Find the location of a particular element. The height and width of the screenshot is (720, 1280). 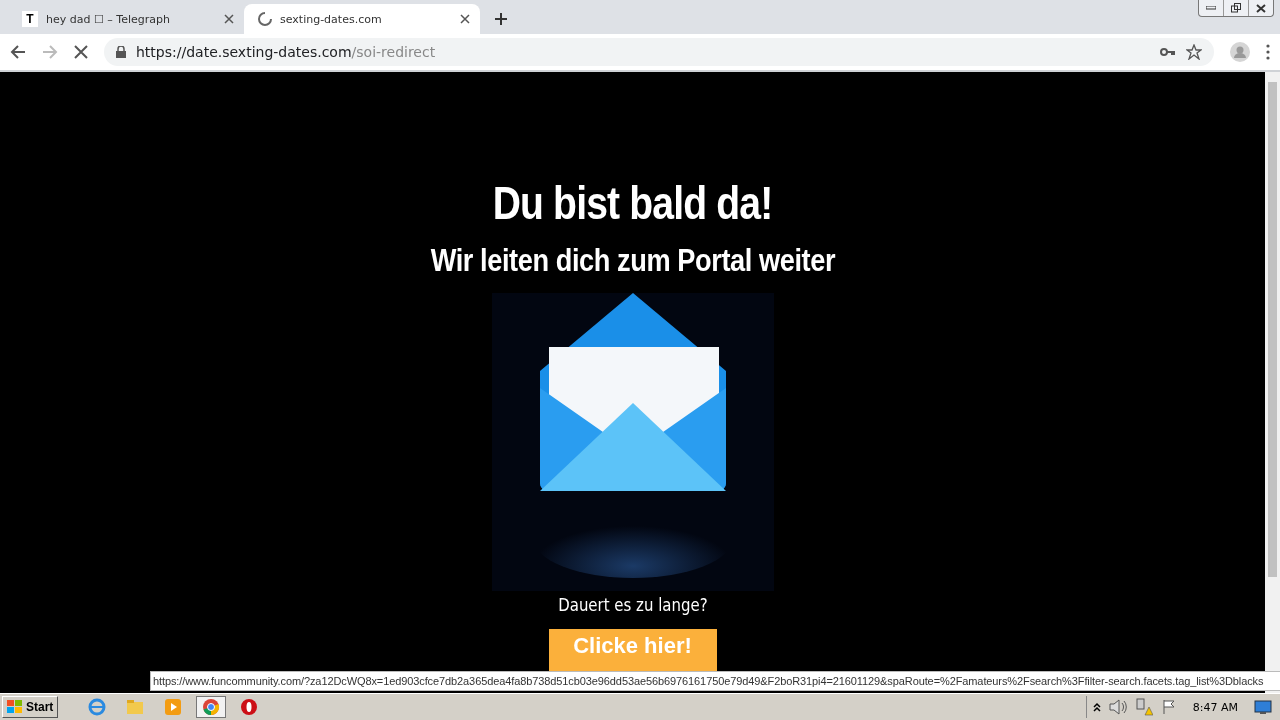

minimize-icon is located at coordinates (1211, 8).